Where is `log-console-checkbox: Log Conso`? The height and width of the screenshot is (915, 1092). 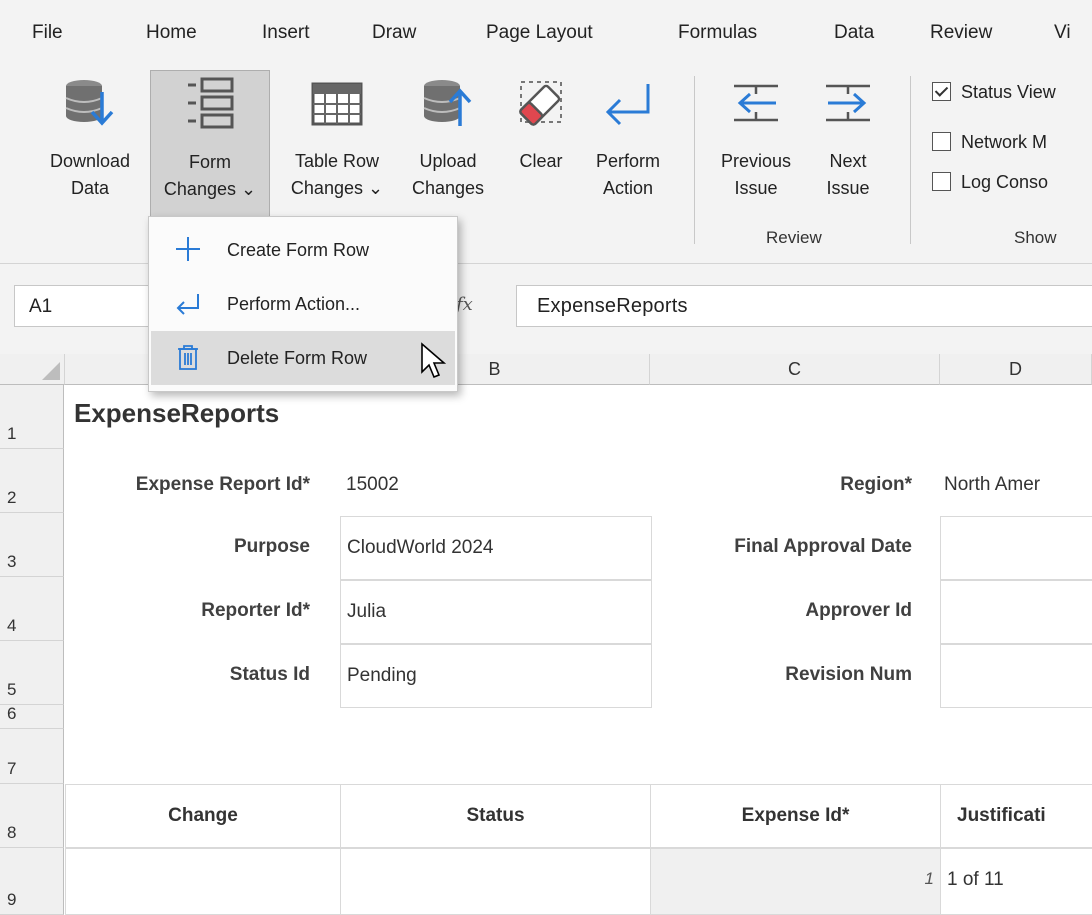 log-console-checkbox: Log Conso is located at coordinates (990, 185).